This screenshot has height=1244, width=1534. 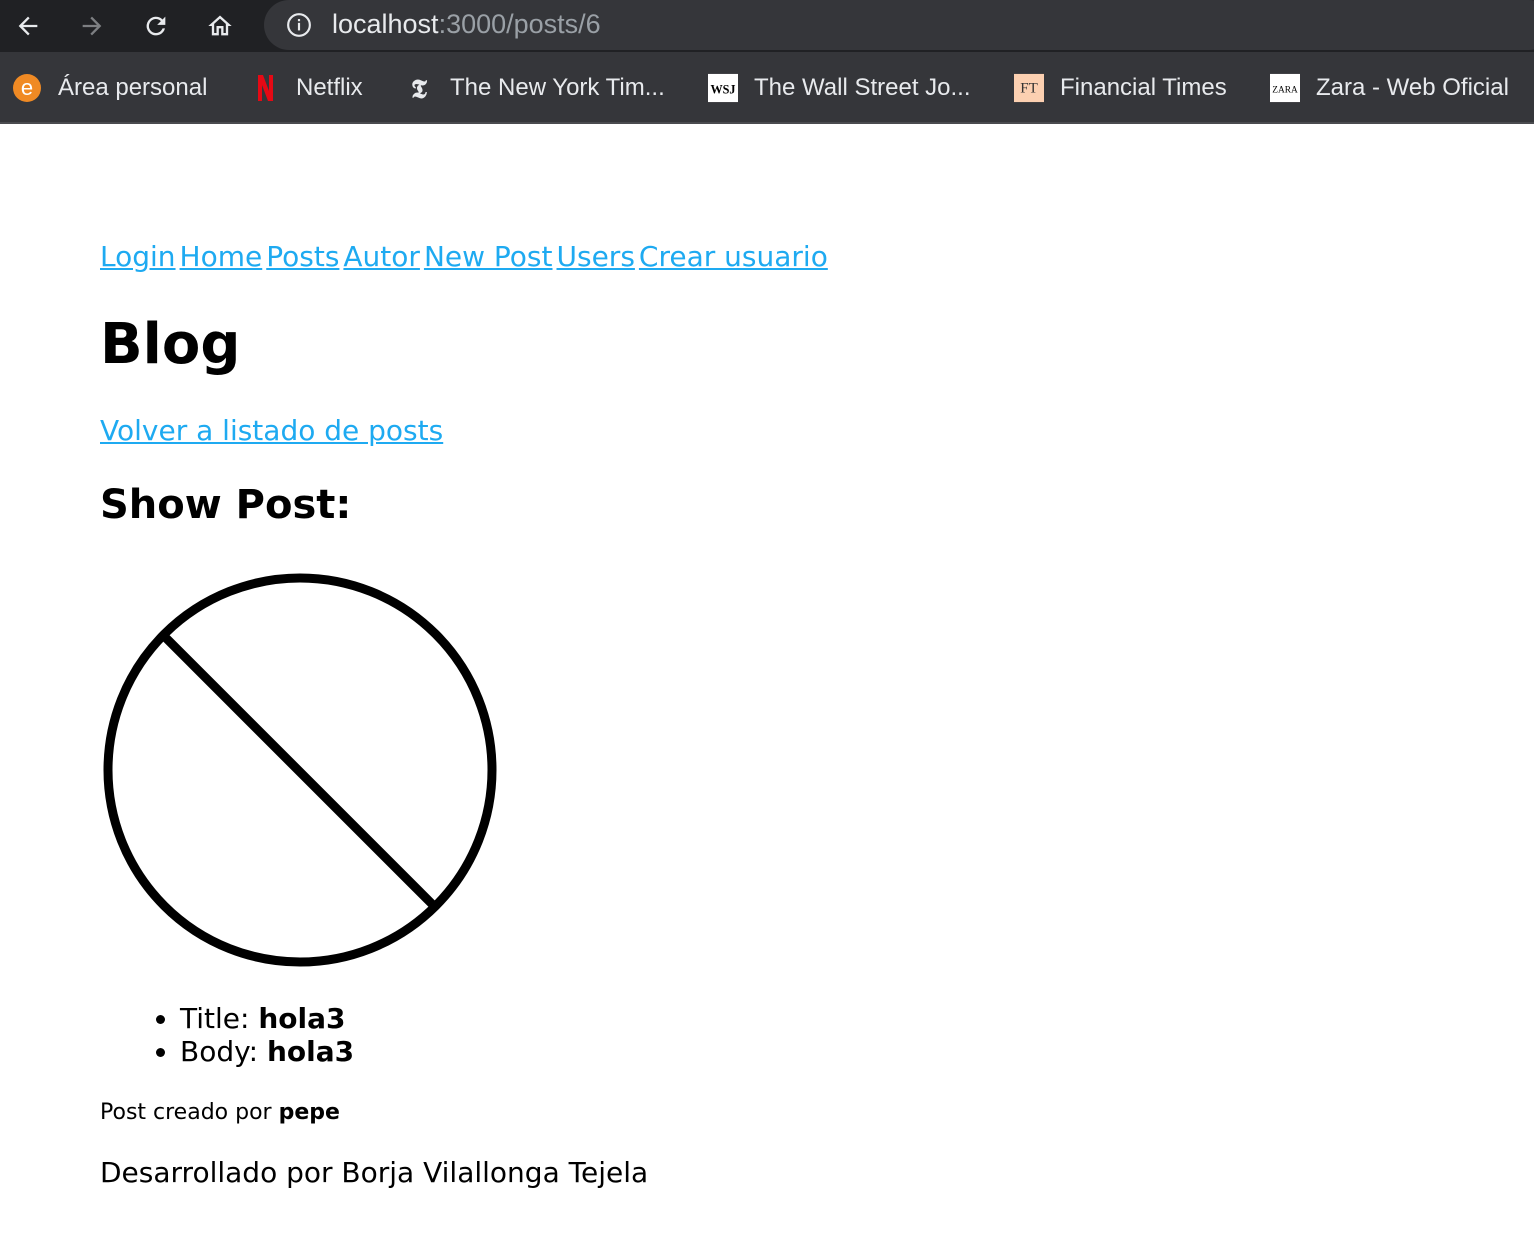 I want to click on url-text: localhost:3000/posts/6, so click(x=466, y=24).